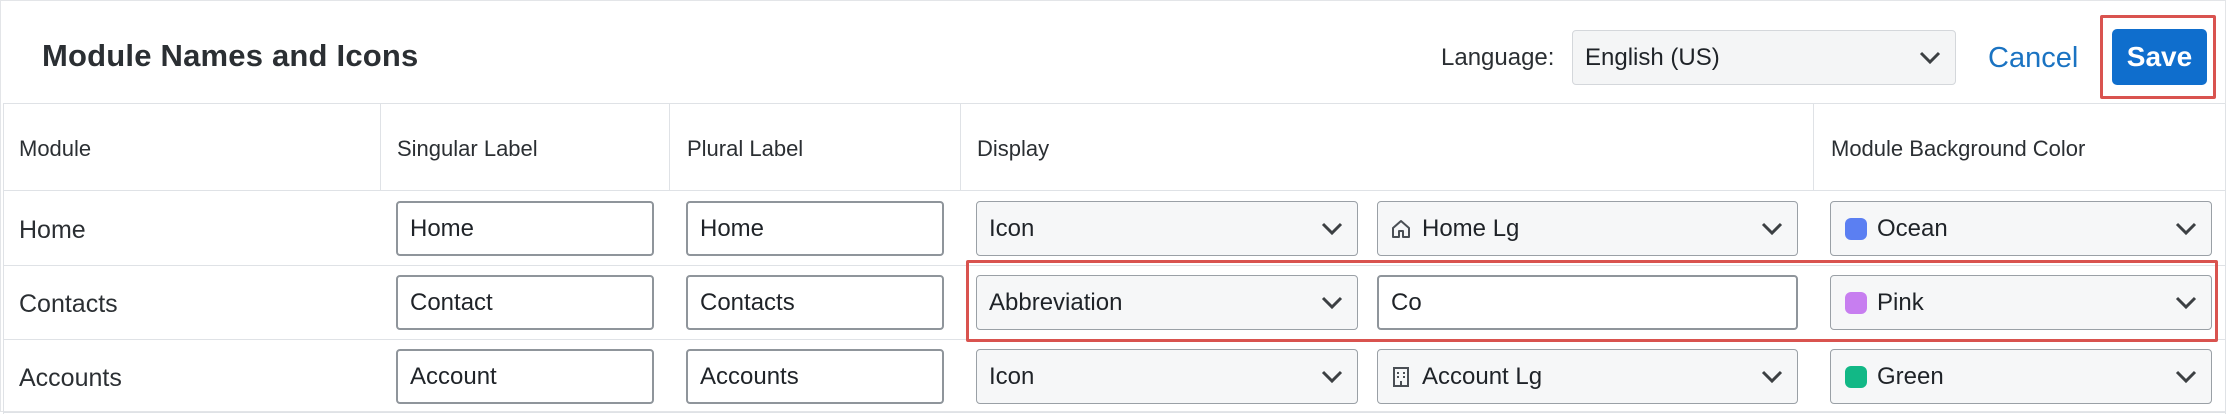 Image resolution: width=2228 pixels, height=414 pixels. I want to click on icon-select-value: Account Lg, so click(1482, 376).